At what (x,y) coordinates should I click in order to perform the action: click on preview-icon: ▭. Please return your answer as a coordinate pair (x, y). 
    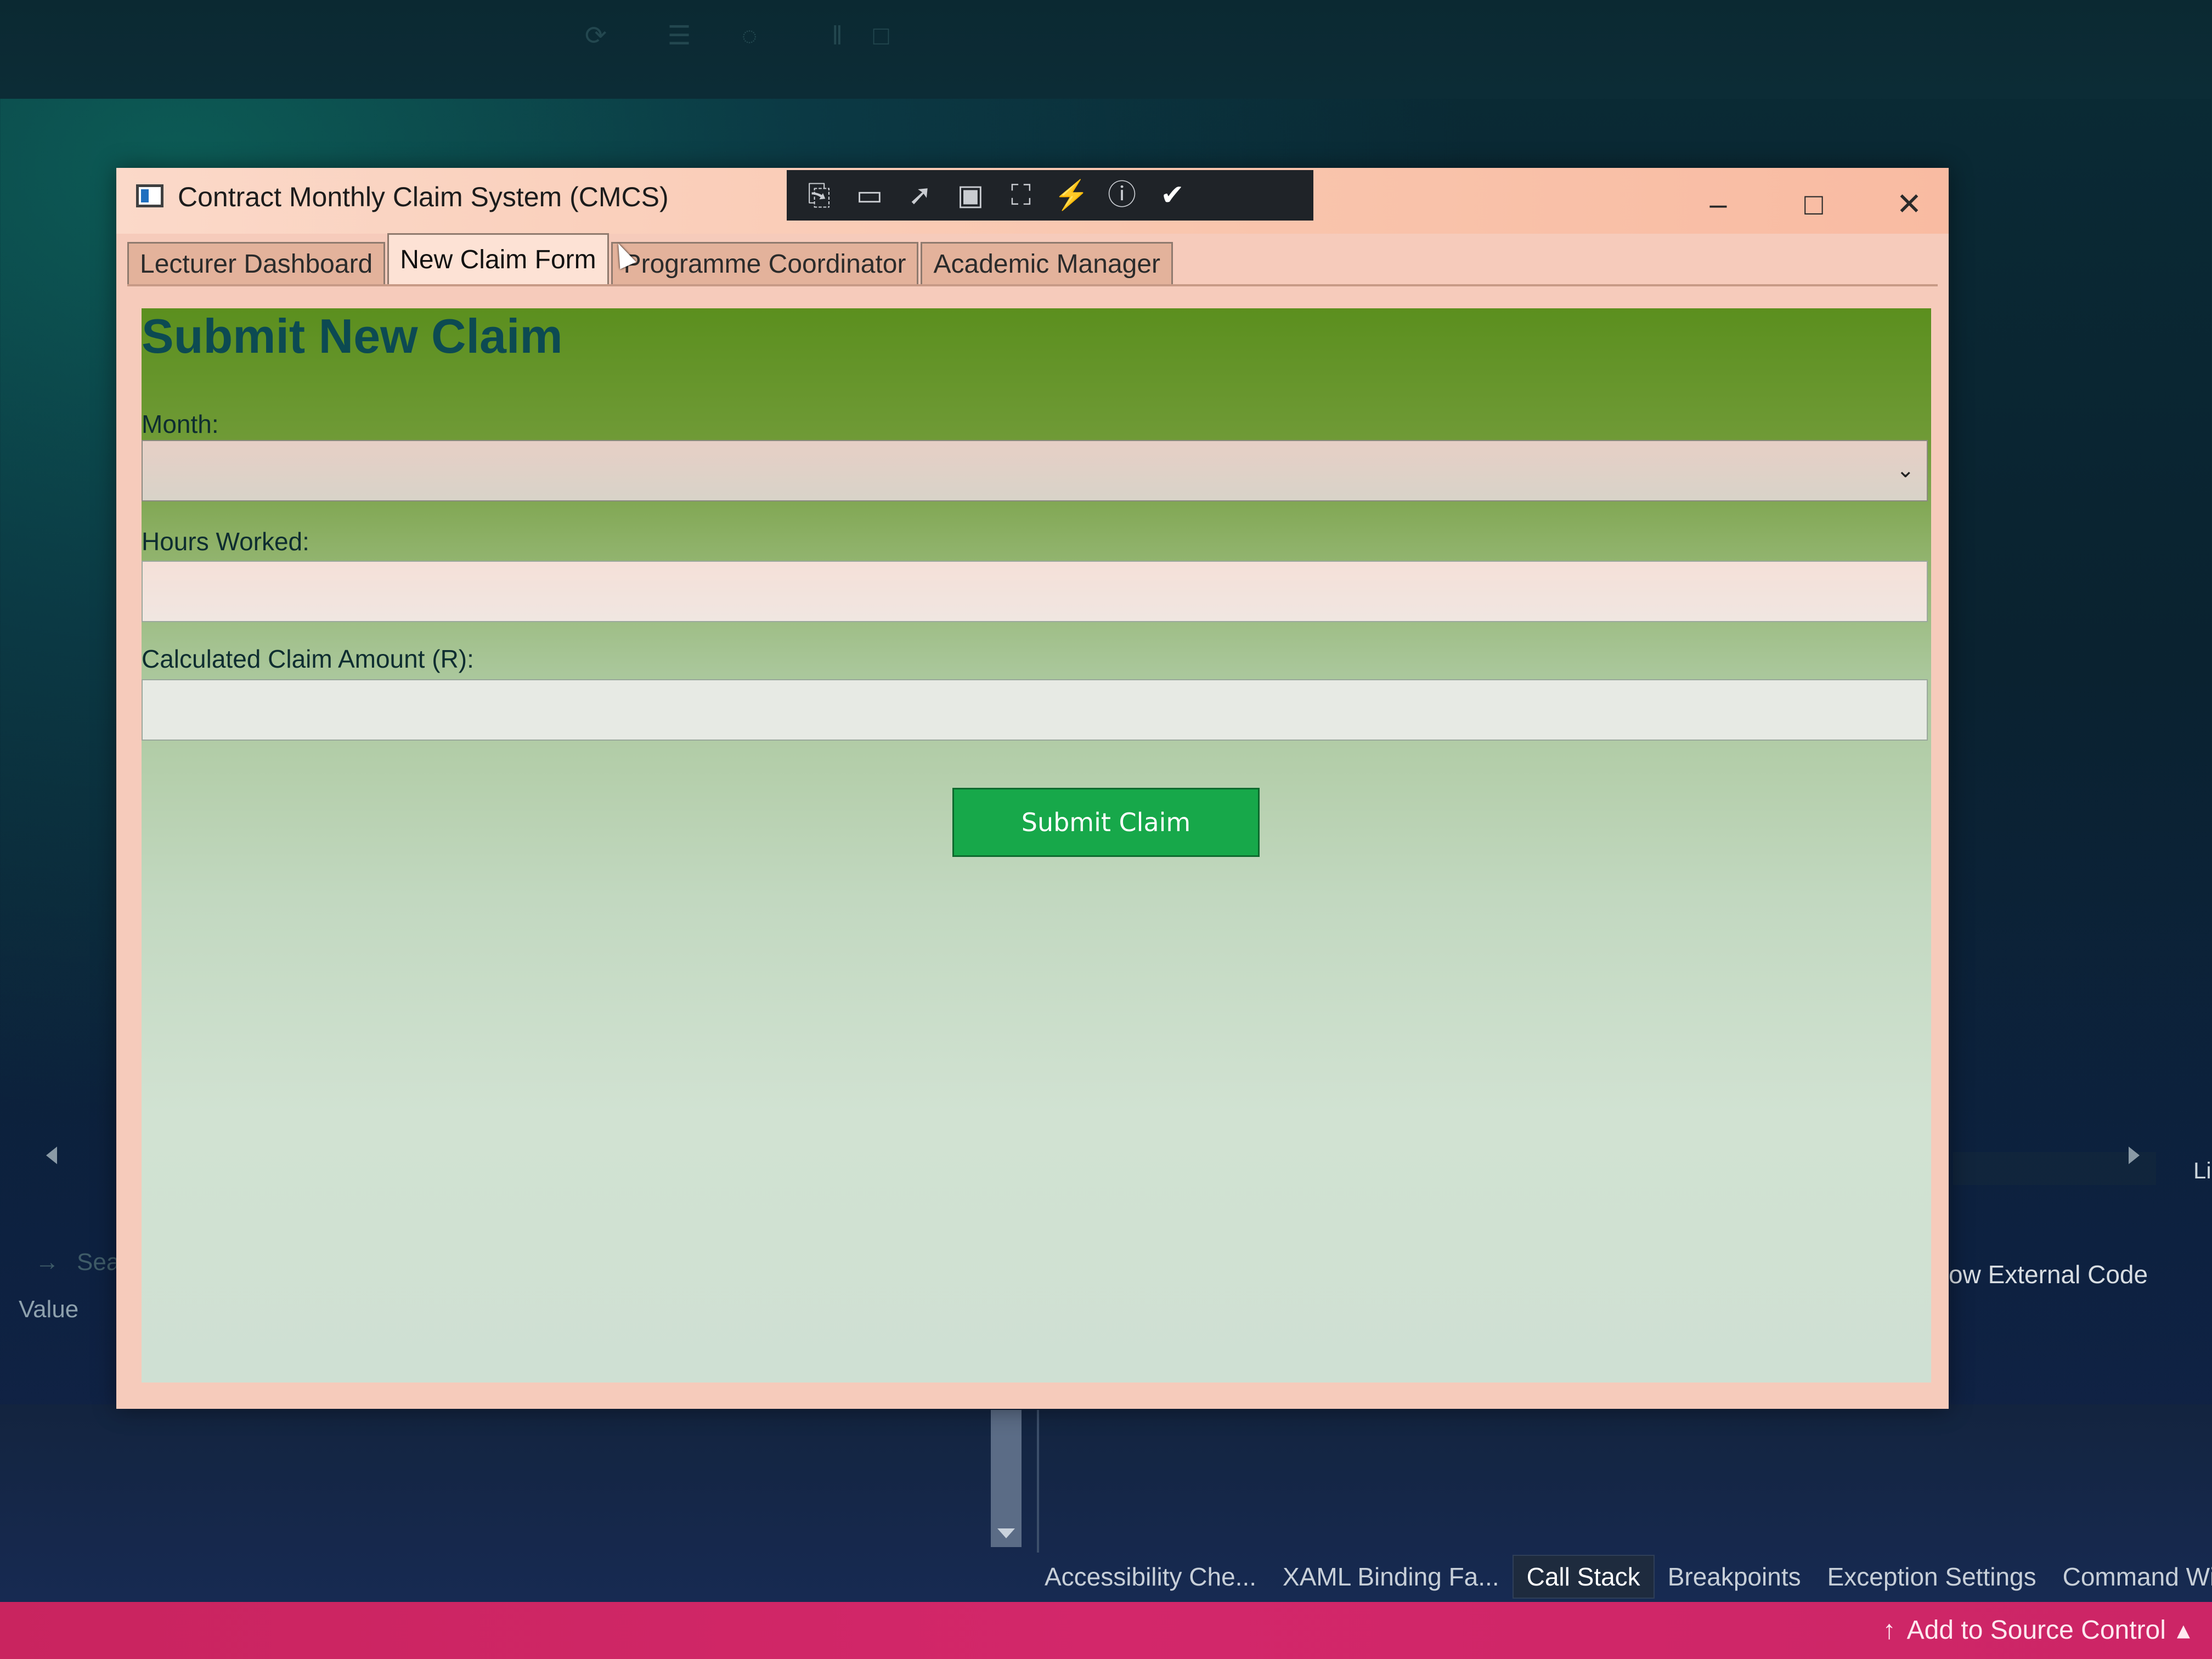
    Looking at the image, I should click on (869, 195).